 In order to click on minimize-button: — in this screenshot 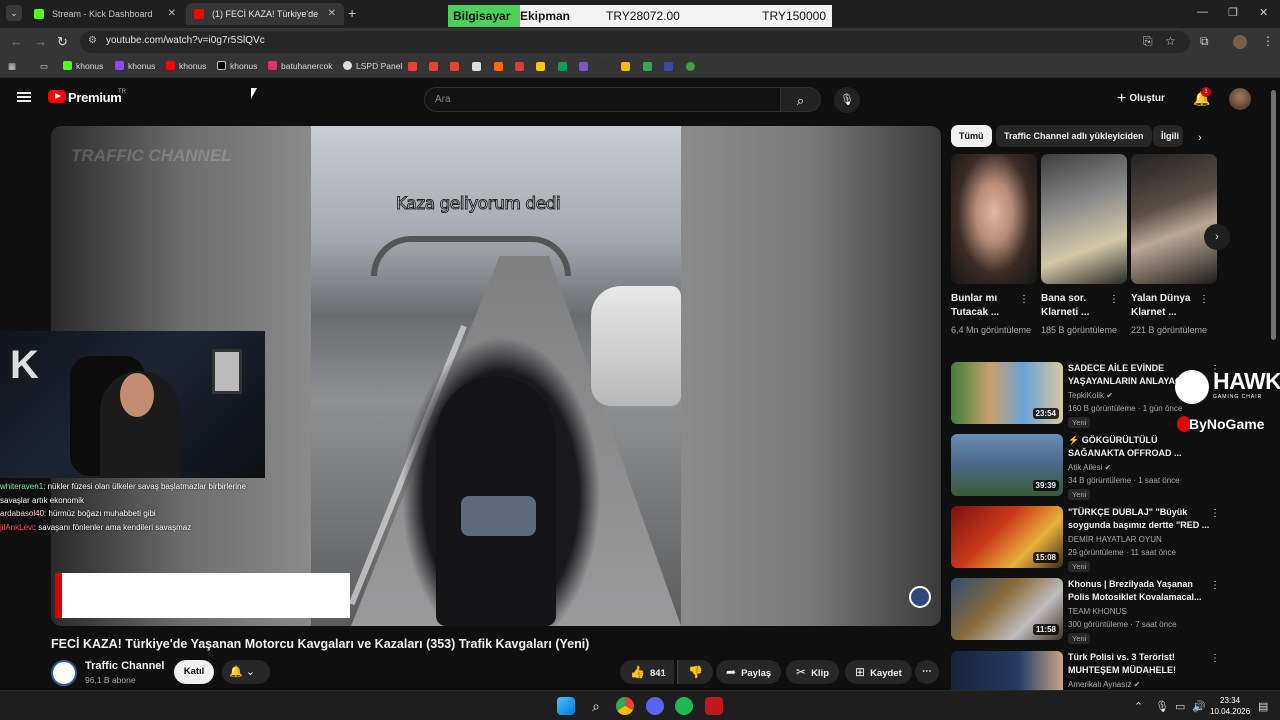, I will do `click(1202, 12)`.